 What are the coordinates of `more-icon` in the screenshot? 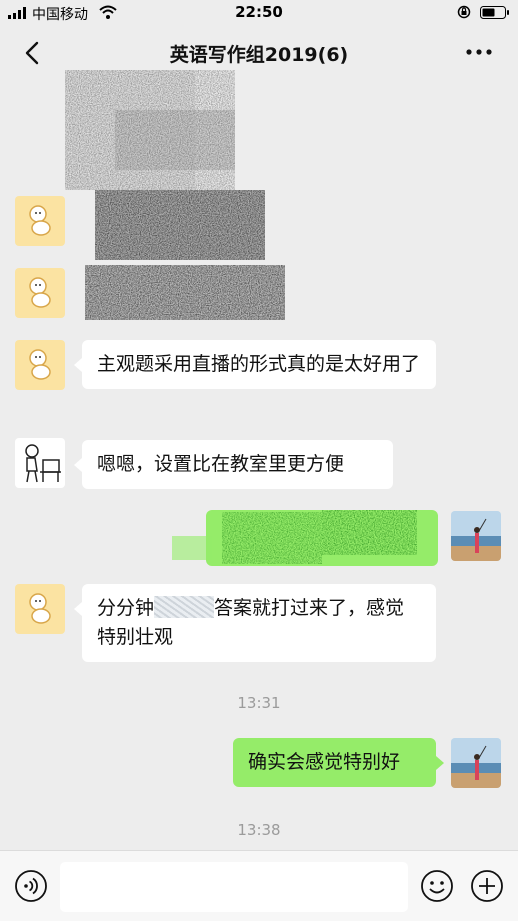 It's located at (479, 52).